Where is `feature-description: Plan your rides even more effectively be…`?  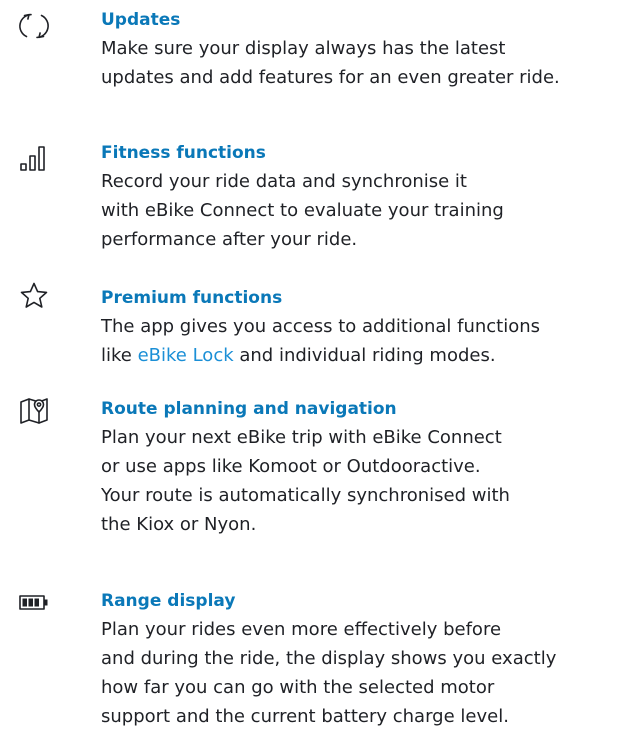
feature-description: Plan your rides even more effectively be… is located at coordinates (329, 673).